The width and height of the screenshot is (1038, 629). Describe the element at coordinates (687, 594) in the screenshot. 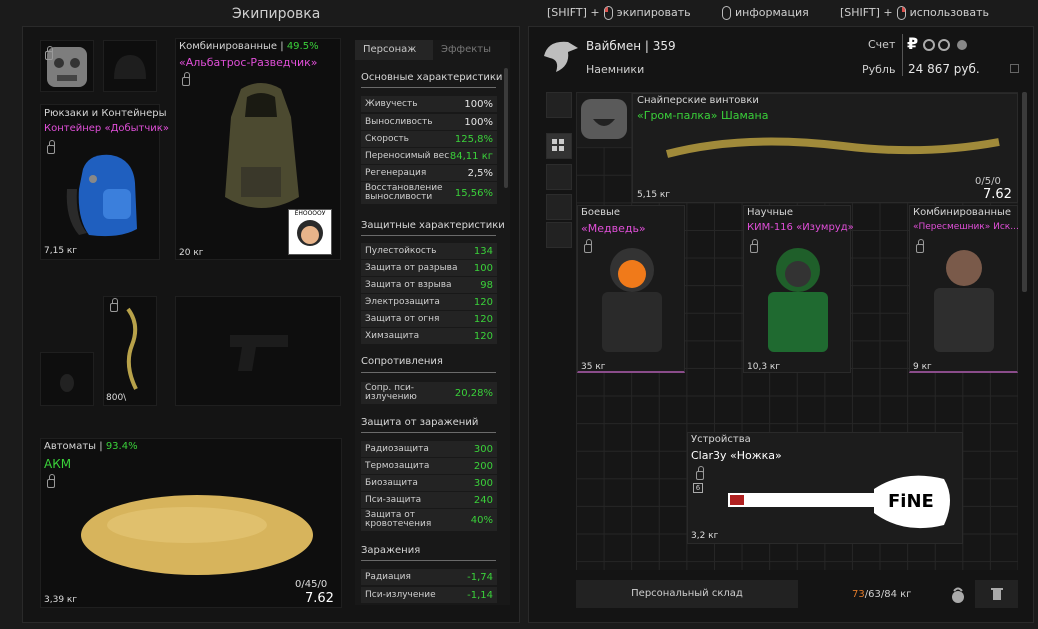

I see `personal-stash-button: Персональный склад` at that location.